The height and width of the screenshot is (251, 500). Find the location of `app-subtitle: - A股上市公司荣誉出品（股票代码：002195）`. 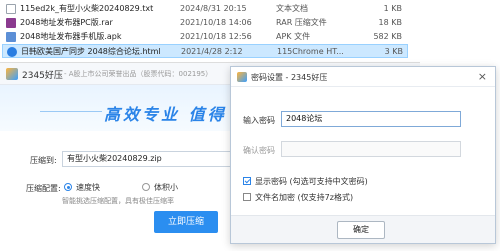

app-subtitle: - A股上市公司荣誉出品（股票代码：002195） is located at coordinates (138, 74).